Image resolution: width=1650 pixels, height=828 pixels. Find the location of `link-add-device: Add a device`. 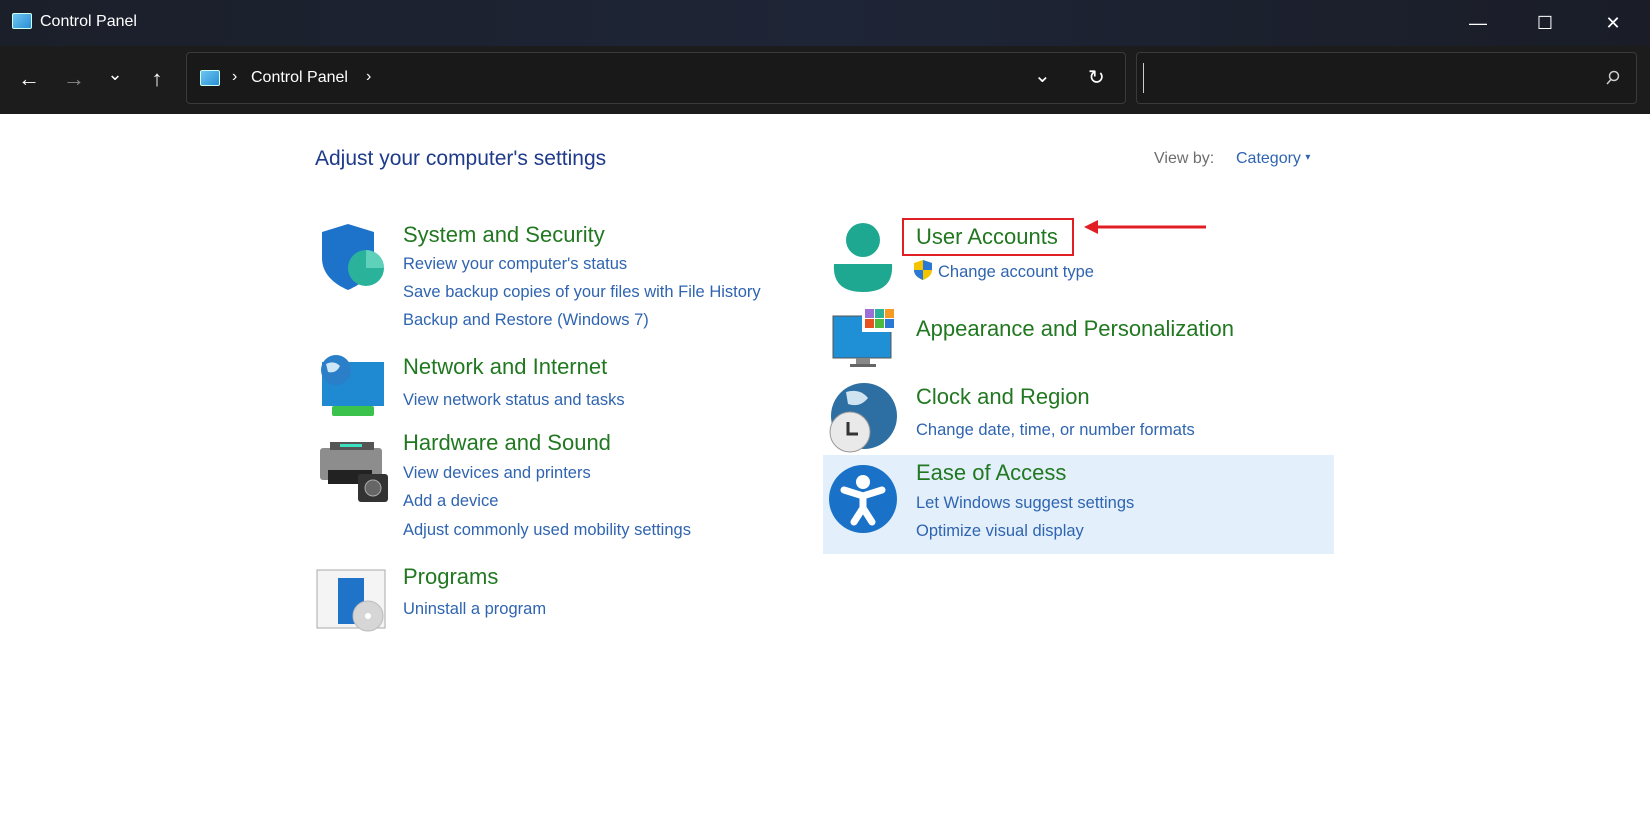

link-add-device: Add a device is located at coordinates (450, 501).